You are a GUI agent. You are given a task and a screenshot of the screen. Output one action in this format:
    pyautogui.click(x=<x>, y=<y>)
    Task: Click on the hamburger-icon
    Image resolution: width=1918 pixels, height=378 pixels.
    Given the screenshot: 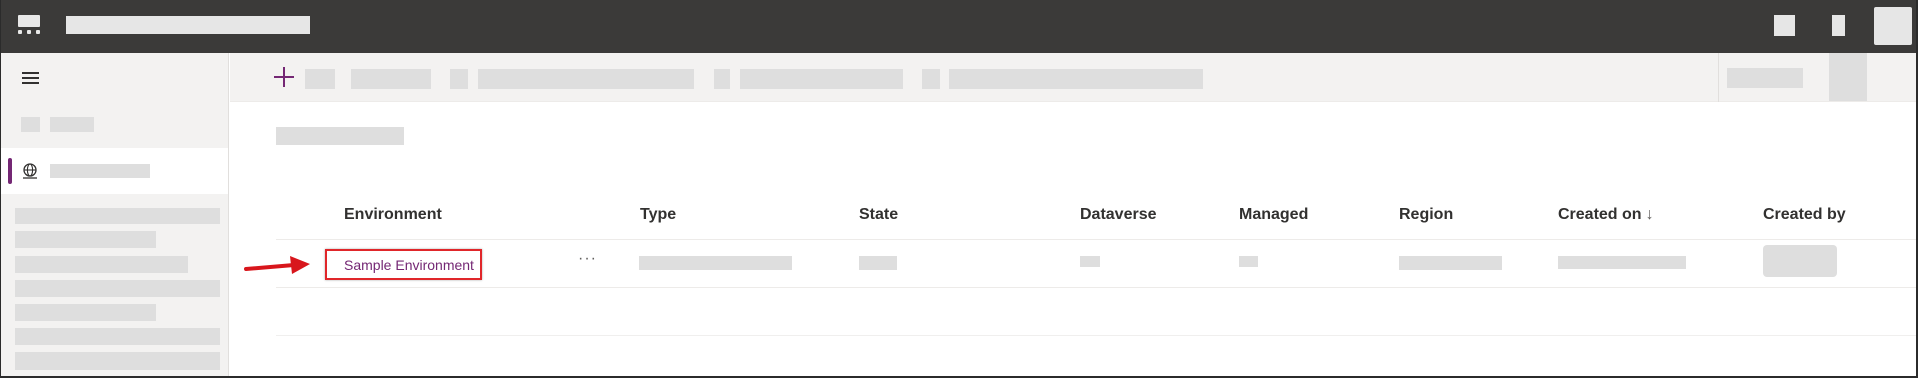 What is the action you would take?
    pyautogui.click(x=30, y=78)
    